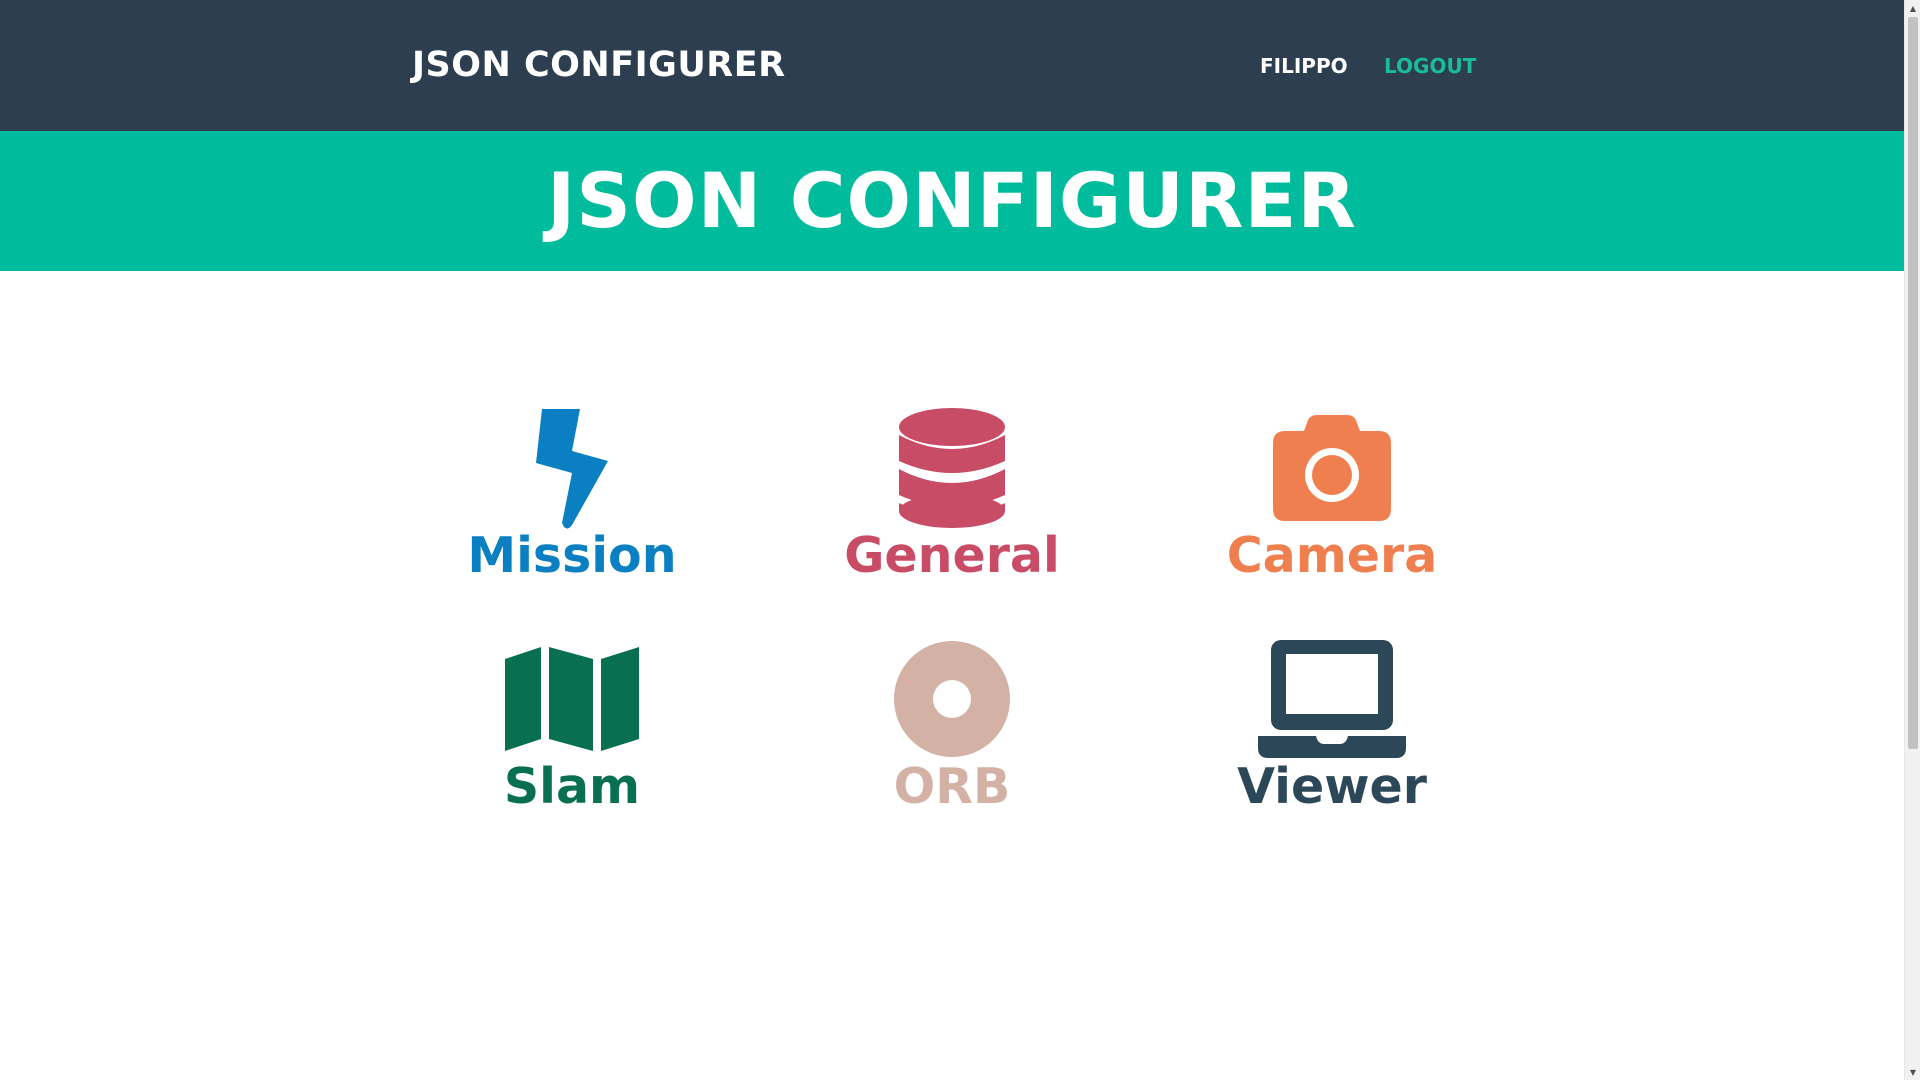 This screenshot has width=1920, height=1080. Describe the element at coordinates (1304, 66) in the screenshot. I see `user-link: FILIPPO` at that location.